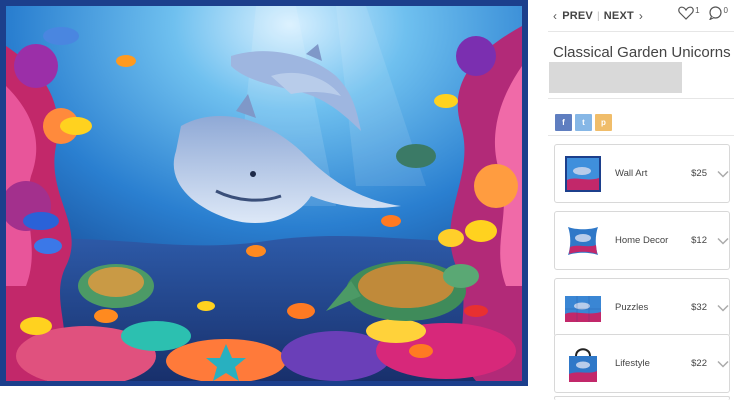 This screenshot has height=400, width=740. Describe the element at coordinates (725, 10) in the screenshot. I see `comment-count: 0` at that location.